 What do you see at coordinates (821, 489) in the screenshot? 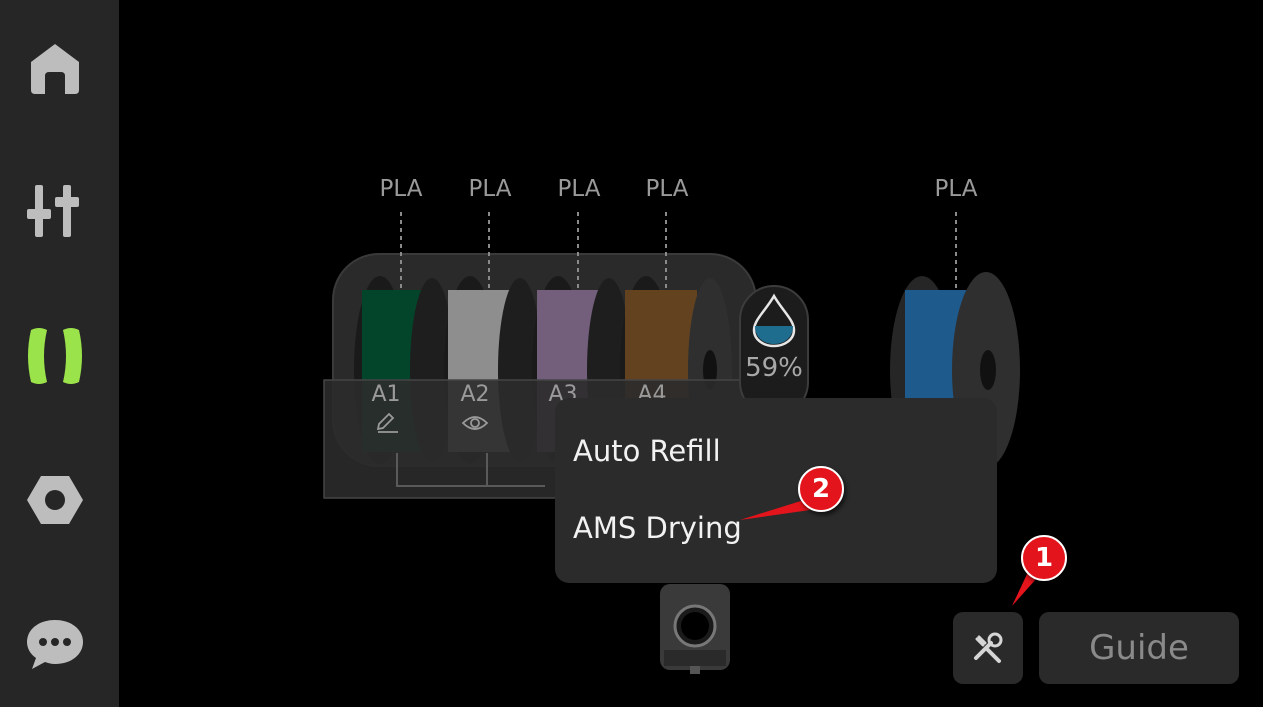
I see `annotation-badge-2: 2` at bounding box center [821, 489].